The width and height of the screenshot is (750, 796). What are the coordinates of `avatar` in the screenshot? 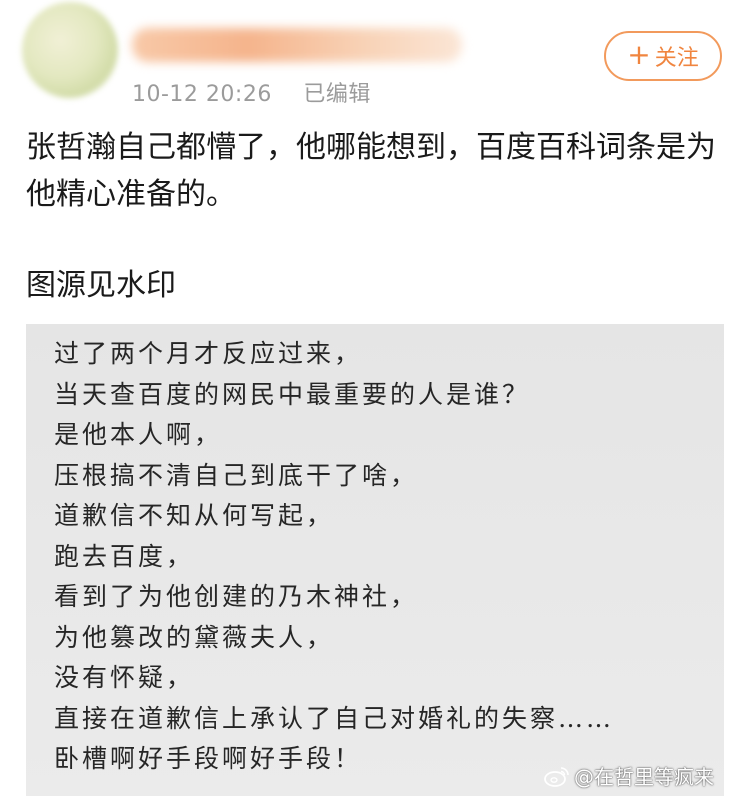 It's located at (70, 50).